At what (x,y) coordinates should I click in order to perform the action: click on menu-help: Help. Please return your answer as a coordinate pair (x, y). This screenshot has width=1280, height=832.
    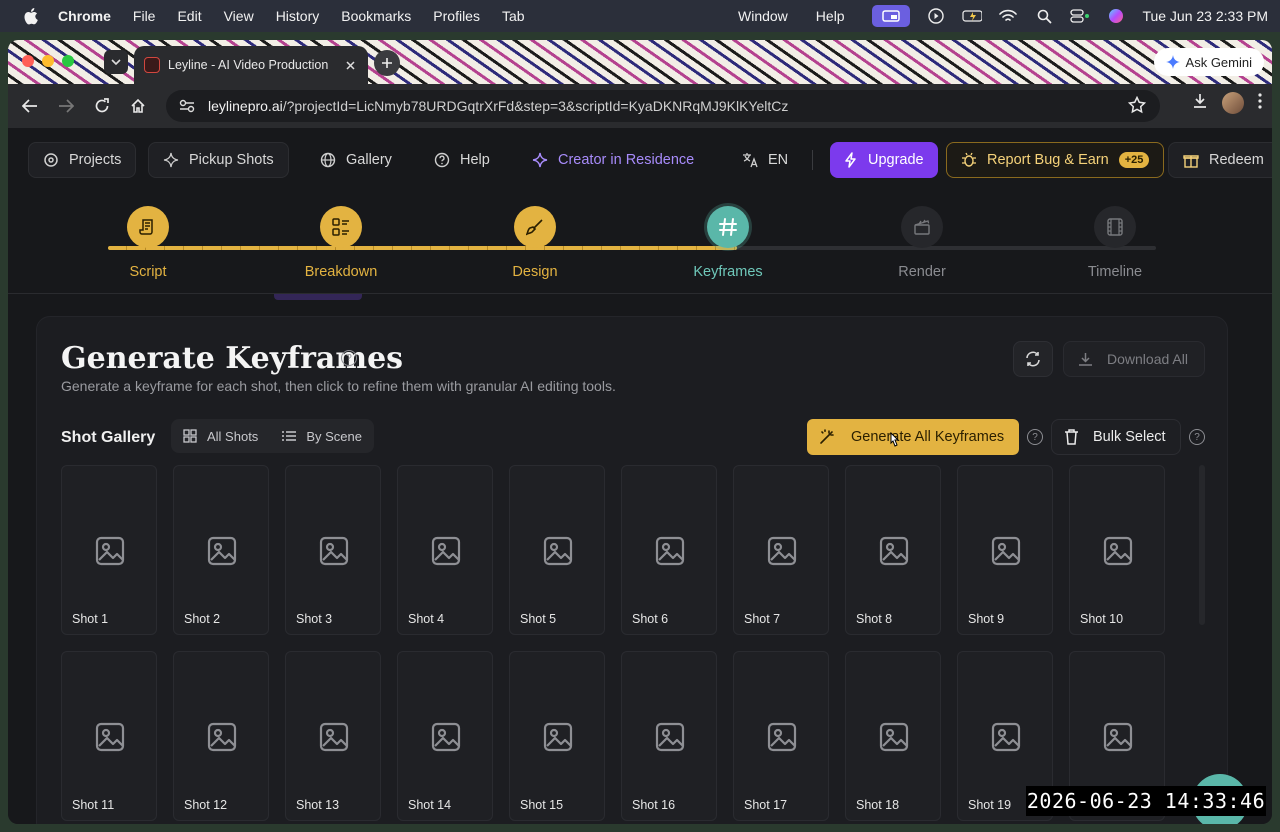
    Looking at the image, I should click on (830, 16).